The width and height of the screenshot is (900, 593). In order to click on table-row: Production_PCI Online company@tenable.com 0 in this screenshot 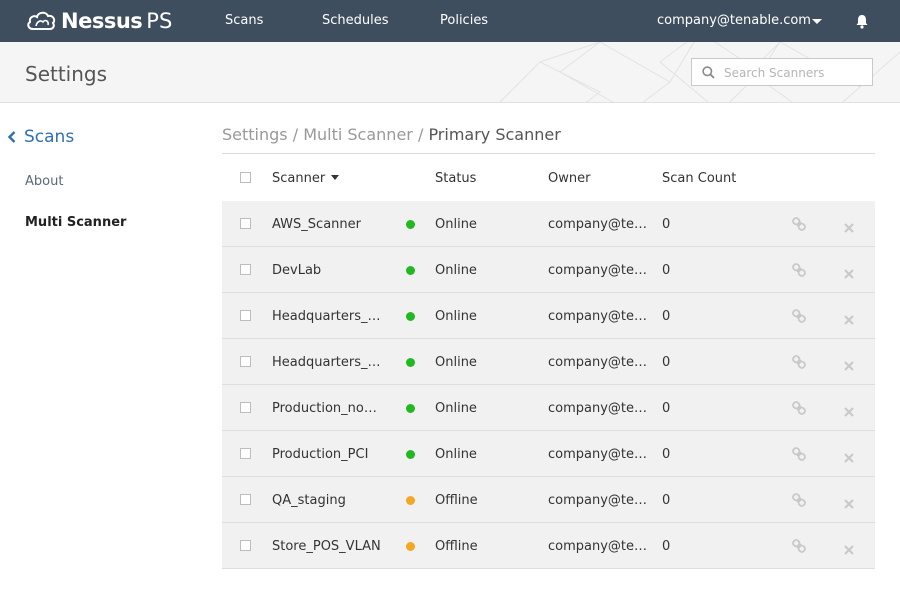, I will do `click(548, 454)`.